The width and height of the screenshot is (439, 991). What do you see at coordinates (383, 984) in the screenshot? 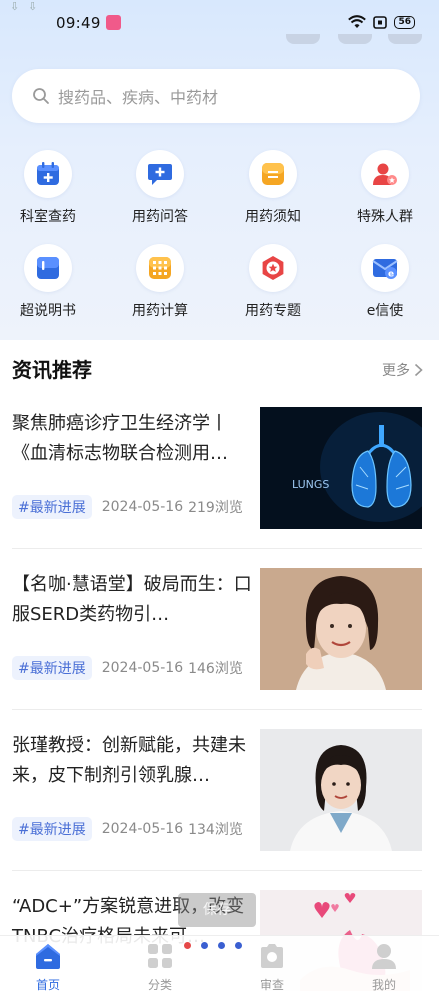
I see `nav-label: 我的` at bounding box center [383, 984].